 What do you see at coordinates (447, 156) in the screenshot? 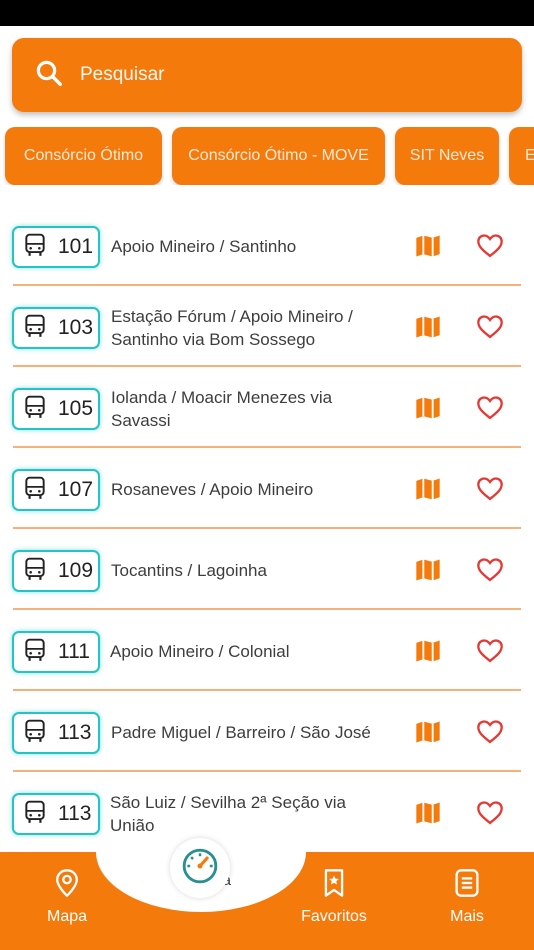
I see `chip-sit-neves: SIT Neves` at bounding box center [447, 156].